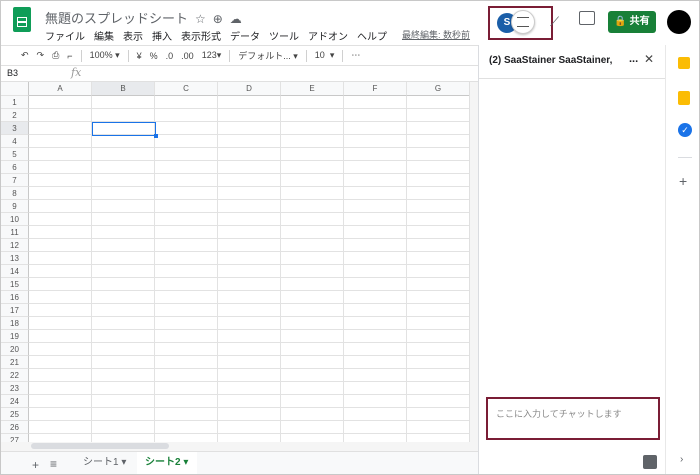  I want to click on column-header: D, so click(249, 89).